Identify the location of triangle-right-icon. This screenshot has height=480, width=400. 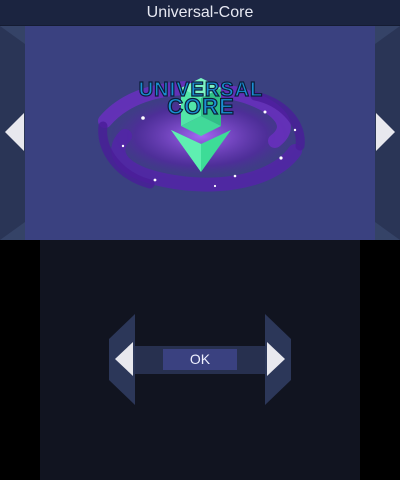
(385, 132).